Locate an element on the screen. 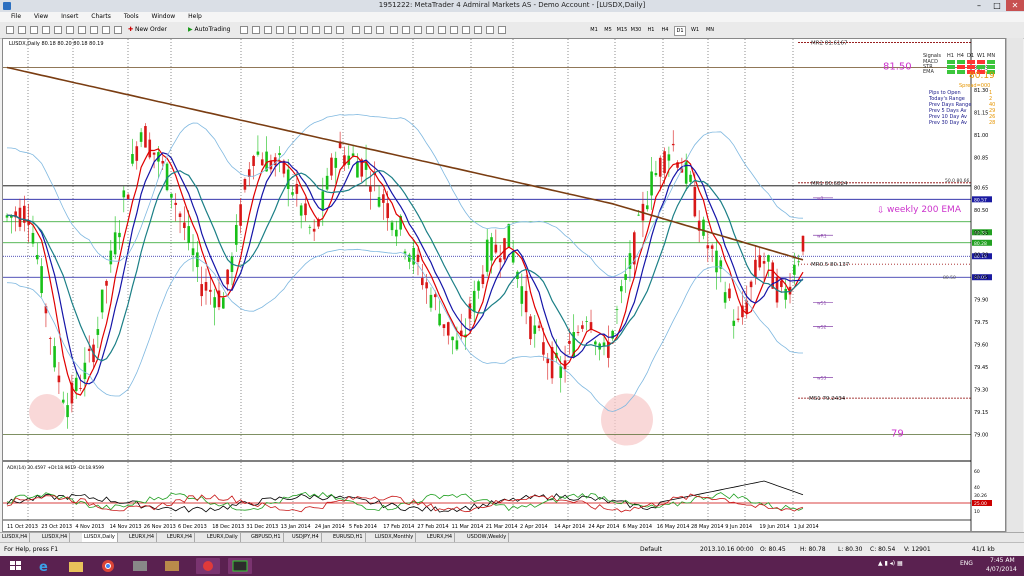 The image size is (1024, 576). tf-m30: M30 is located at coordinates (636, 30).